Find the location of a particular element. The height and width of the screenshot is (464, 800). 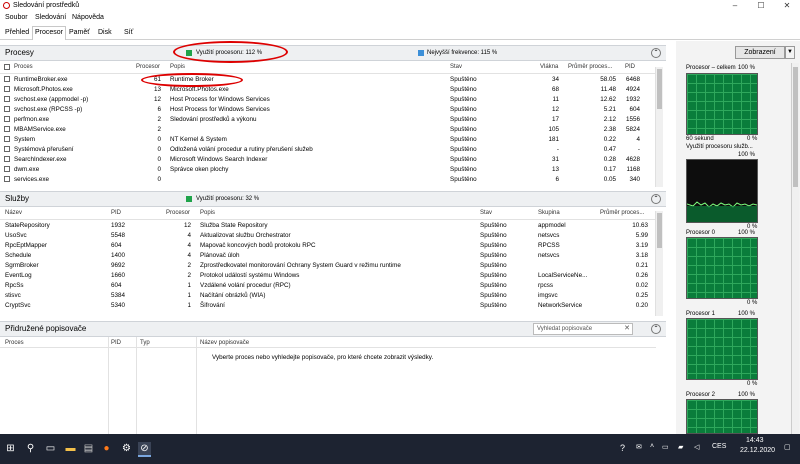

graph-core1-title: Procesor 1 is located at coordinates (701, 314).